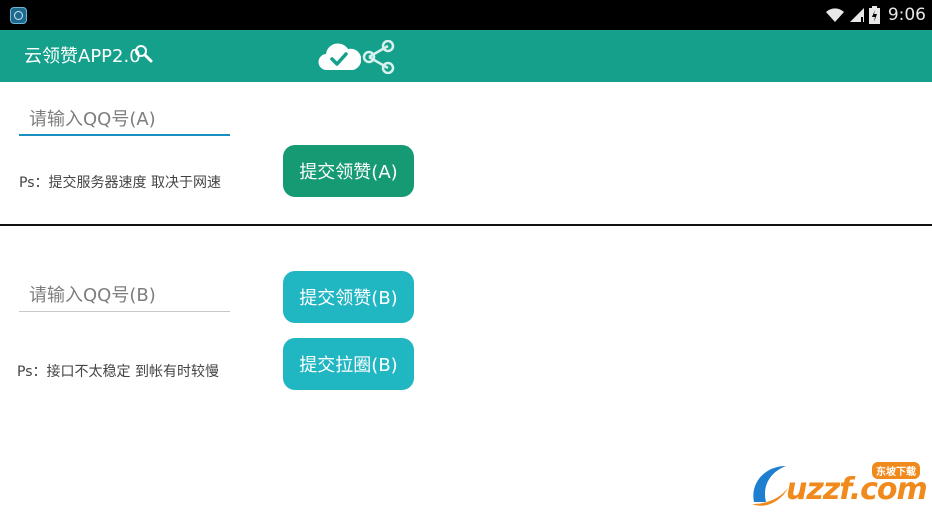 This screenshot has width=932, height=523. What do you see at coordinates (466, 56) in the screenshot?
I see `app-bar: 云领赞APP2.0` at bounding box center [466, 56].